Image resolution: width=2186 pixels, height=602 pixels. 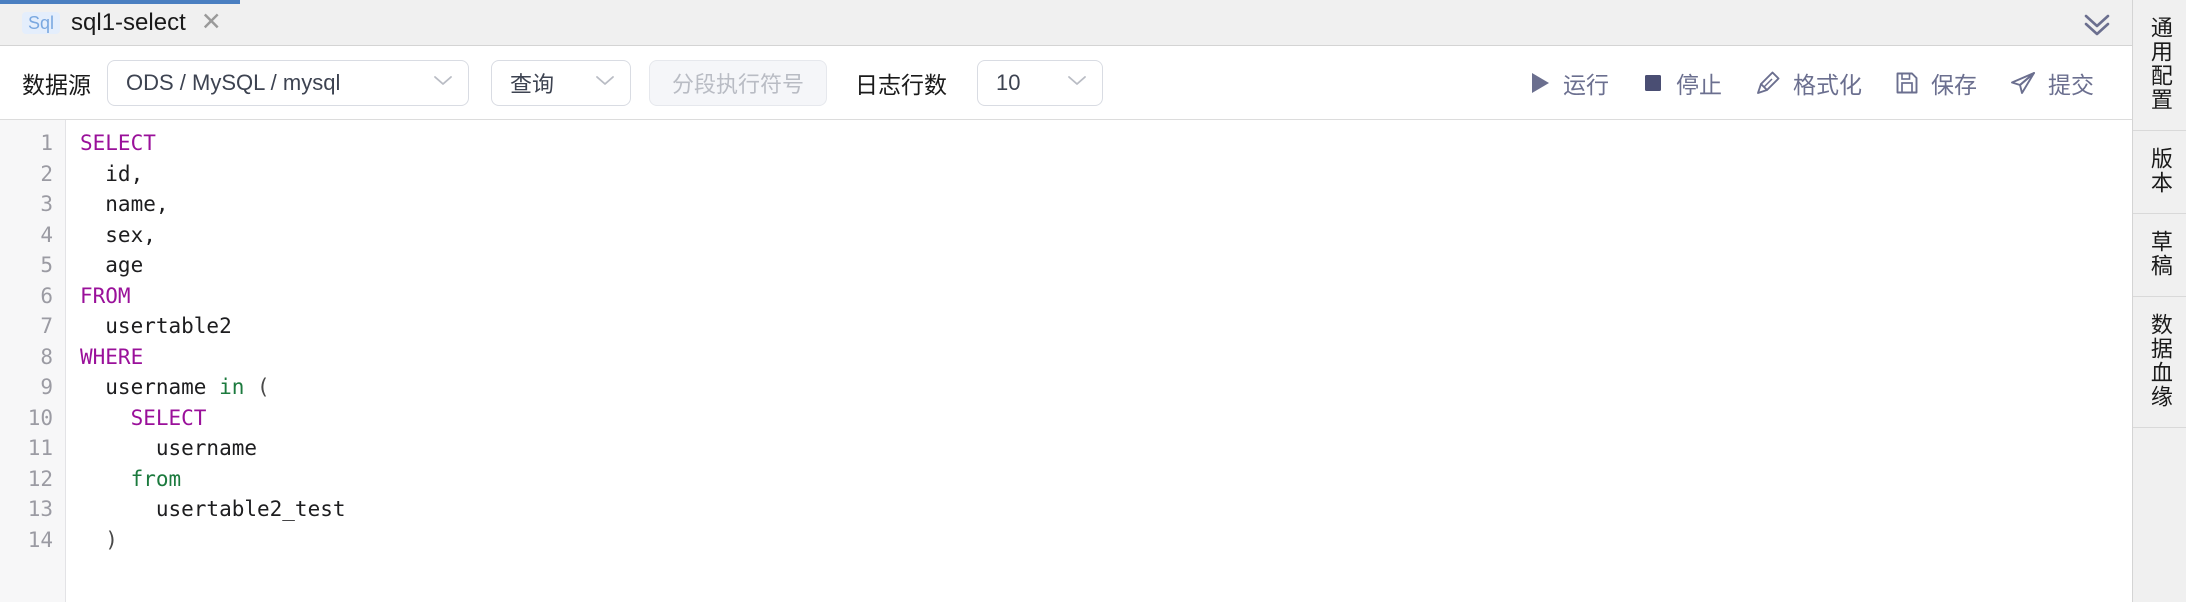 I want to click on datasource-value: ODS / MySQL / mysql, so click(x=233, y=82).